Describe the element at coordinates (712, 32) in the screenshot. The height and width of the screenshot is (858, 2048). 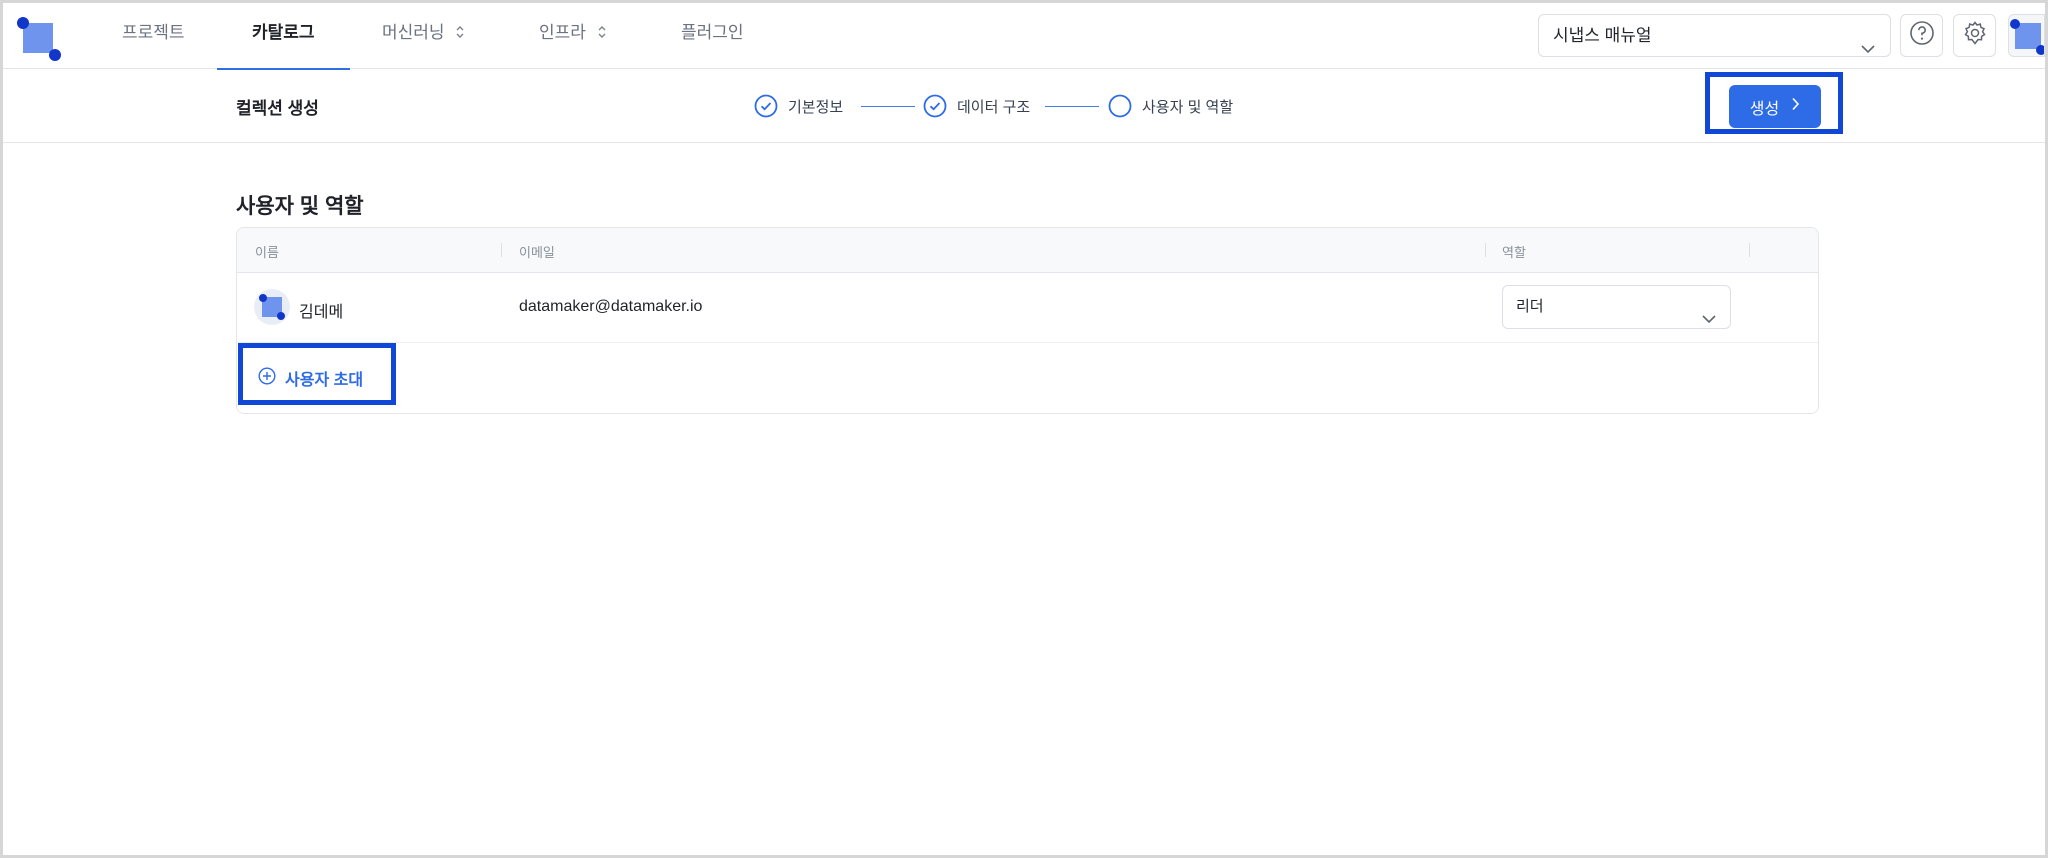
I see `nav-item-label: 플러그인` at that location.